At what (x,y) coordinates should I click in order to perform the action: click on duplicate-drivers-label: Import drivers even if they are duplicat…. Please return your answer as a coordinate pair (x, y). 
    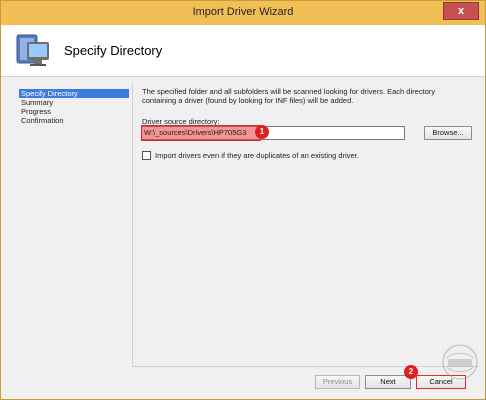
    Looking at the image, I should click on (257, 155).